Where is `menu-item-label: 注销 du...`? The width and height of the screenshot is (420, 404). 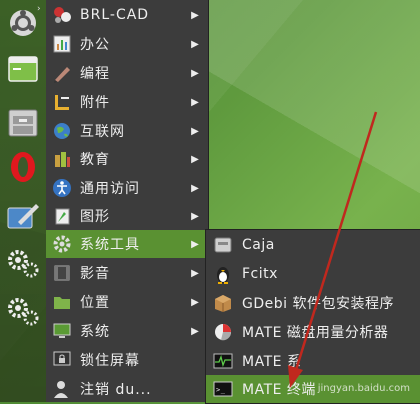 menu-item-label: 注销 du... is located at coordinates (116, 390).